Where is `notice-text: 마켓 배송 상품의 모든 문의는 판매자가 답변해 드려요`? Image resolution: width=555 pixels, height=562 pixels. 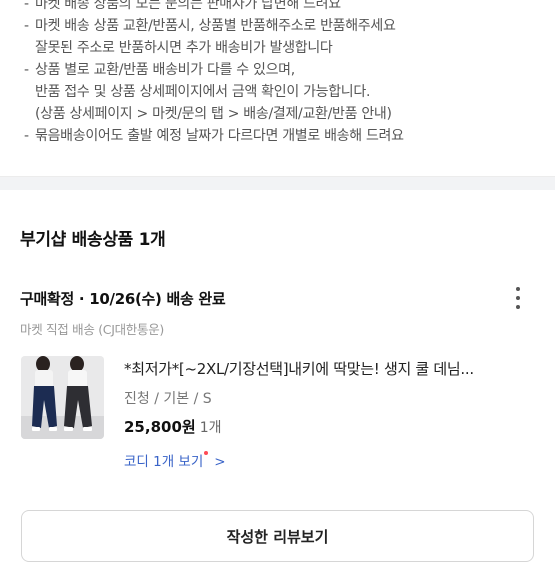 notice-text: 마켓 배송 상품의 모든 문의는 판매자가 답변해 드려요 is located at coordinates (188, 6).